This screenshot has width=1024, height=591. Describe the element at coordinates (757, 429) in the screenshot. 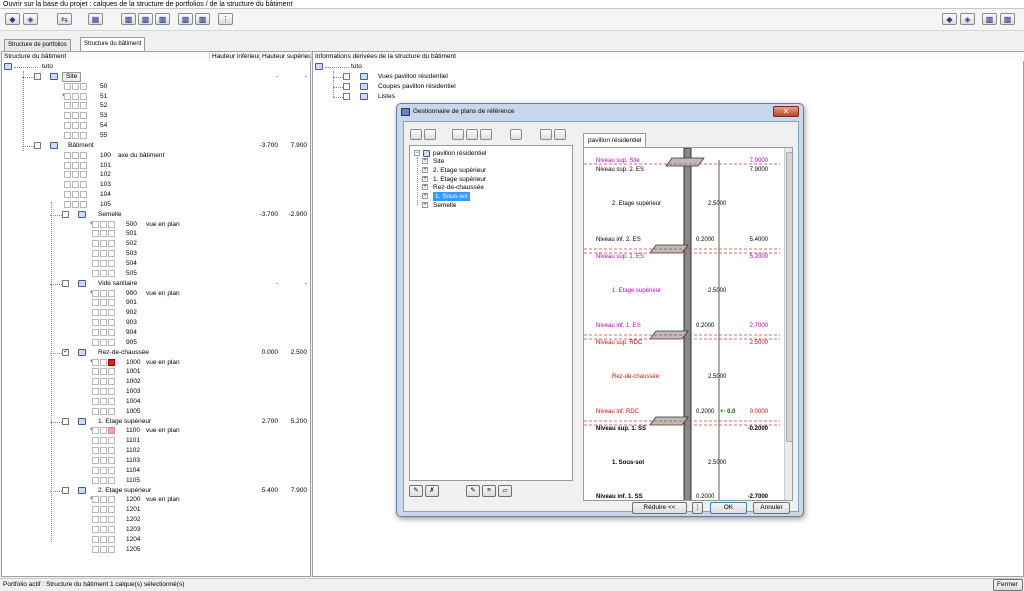

I see `value-ss-sup: -0.2000` at that location.